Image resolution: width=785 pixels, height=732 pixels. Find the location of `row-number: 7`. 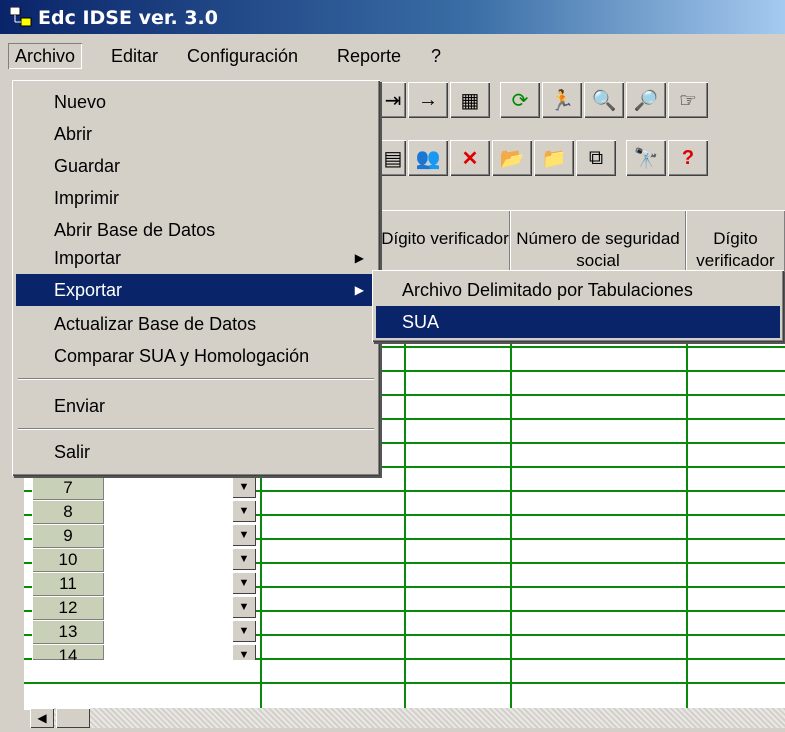

row-number: 7 is located at coordinates (68, 488).